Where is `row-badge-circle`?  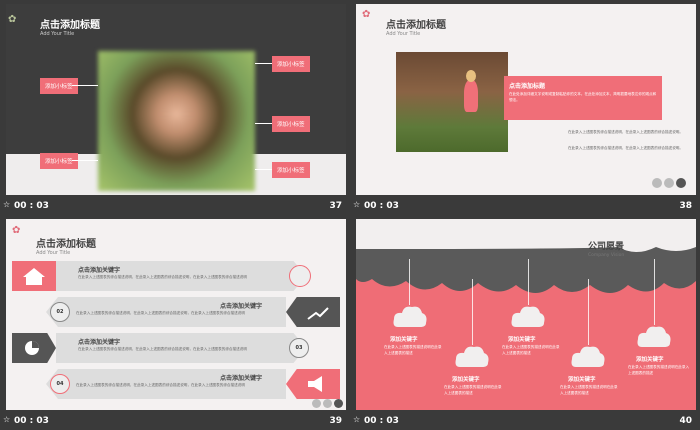 row-badge-circle is located at coordinates (300, 276).